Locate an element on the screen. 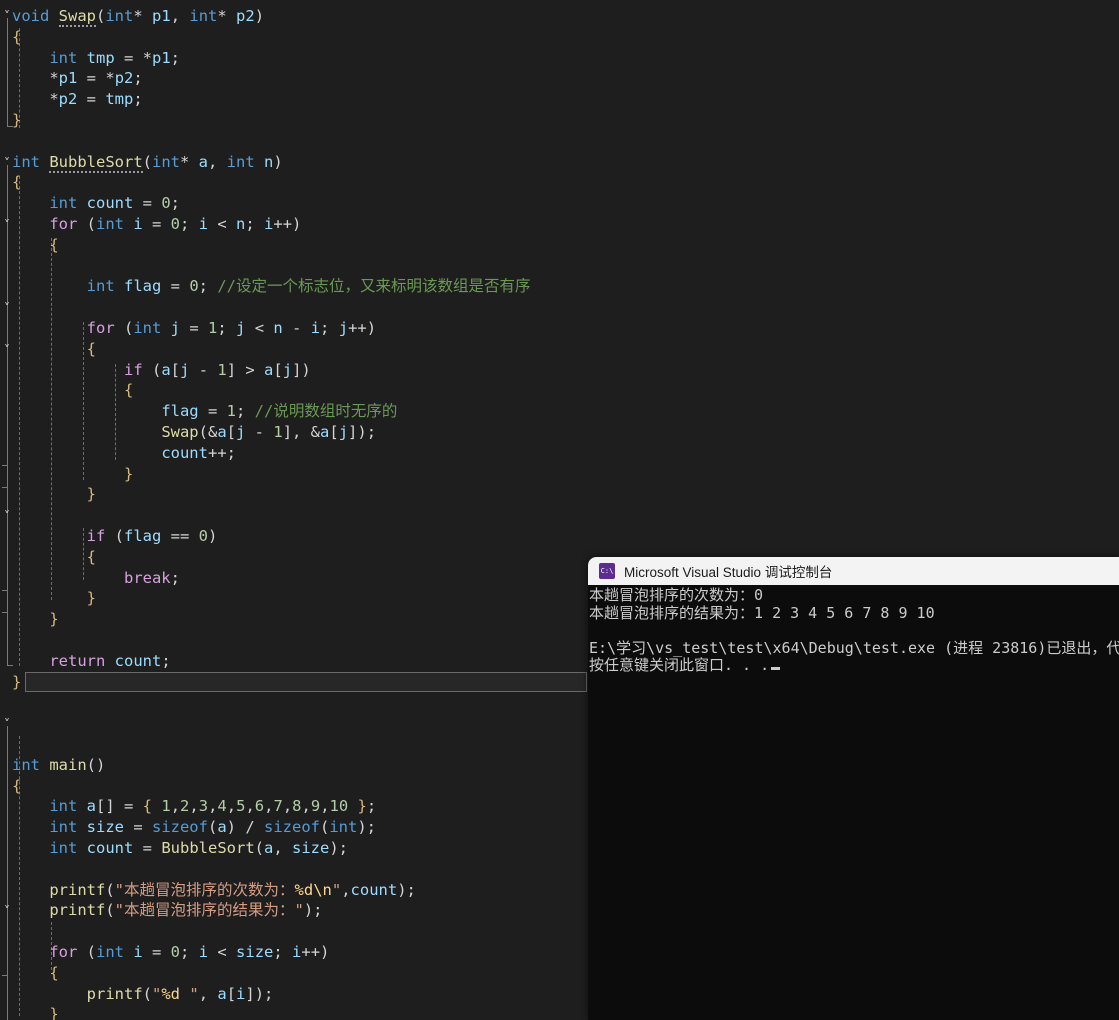 The width and height of the screenshot is (1119, 1020). code-token: sizeof is located at coordinates (292, 827).